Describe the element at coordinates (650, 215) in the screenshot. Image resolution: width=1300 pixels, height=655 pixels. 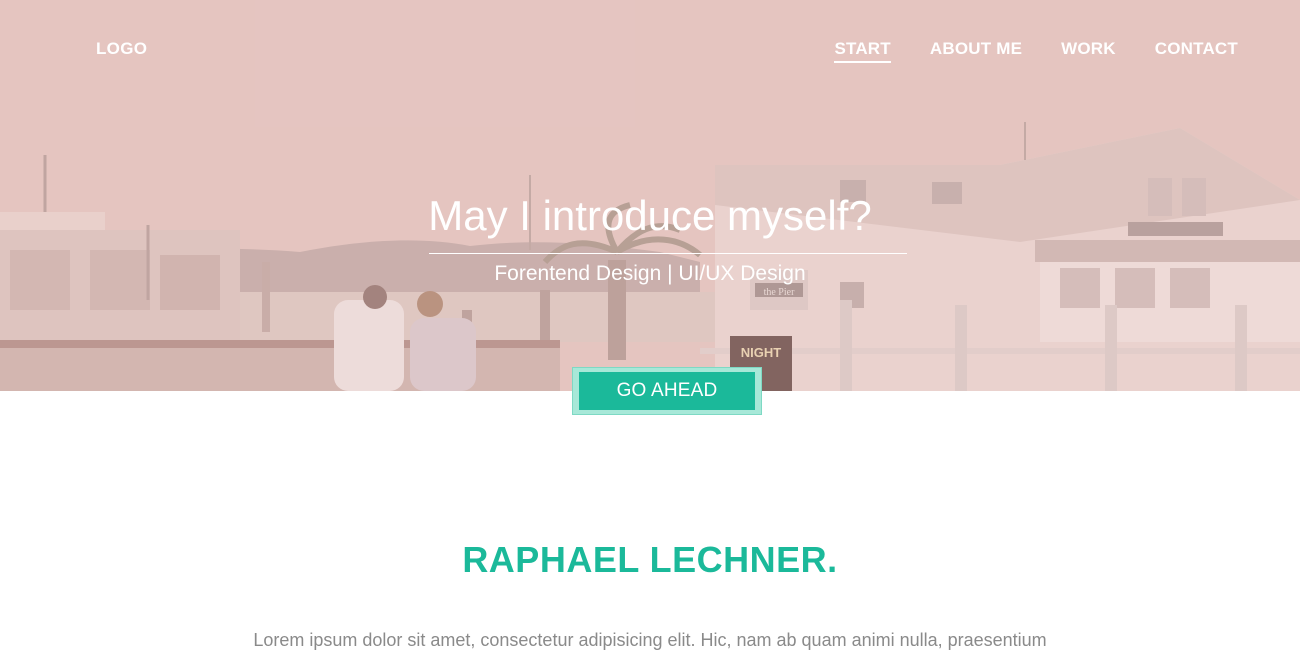
I see `hero-title: May I introduce myself?` at that location.